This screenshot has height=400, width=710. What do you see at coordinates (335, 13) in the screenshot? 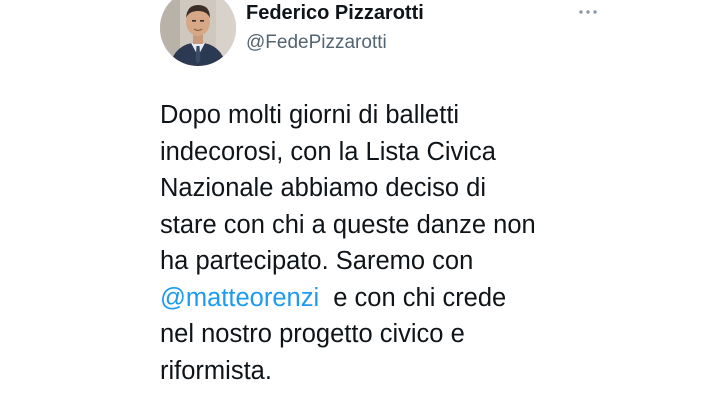
I see `author-display-name: Federico Pizzarotti` at bounding box center [335, 13].